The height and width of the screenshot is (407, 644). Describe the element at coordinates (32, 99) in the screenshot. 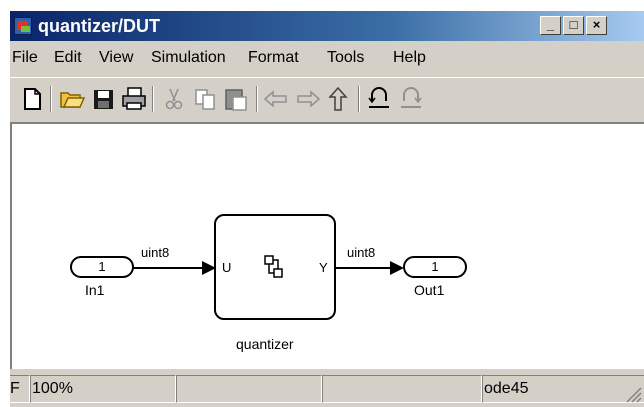

I see `new-icon` at that location.